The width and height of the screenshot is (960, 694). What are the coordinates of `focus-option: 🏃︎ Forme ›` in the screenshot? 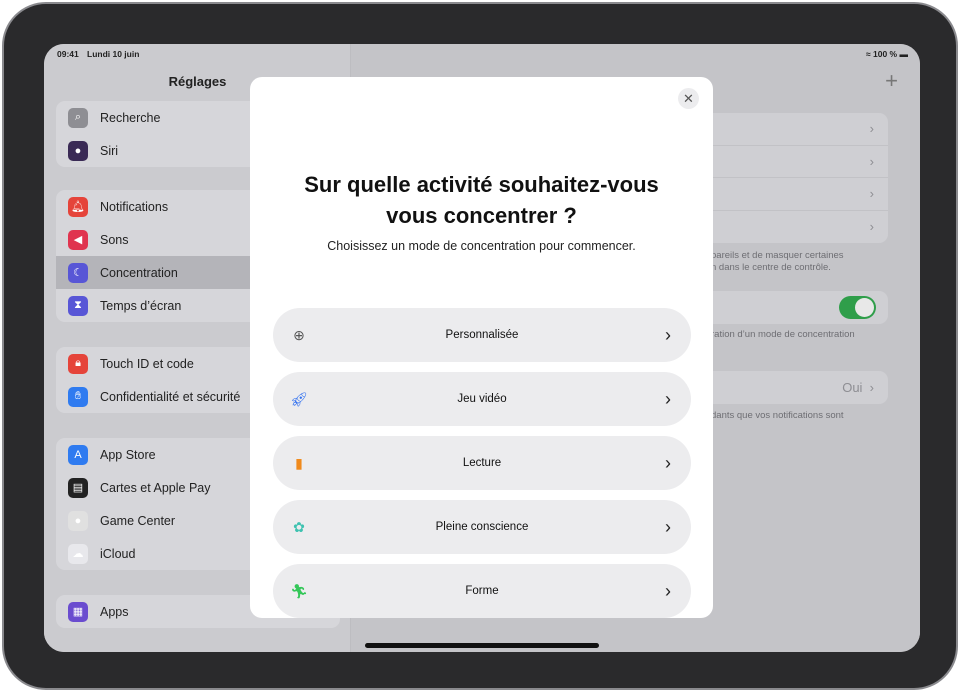 It's located at (482, 591).